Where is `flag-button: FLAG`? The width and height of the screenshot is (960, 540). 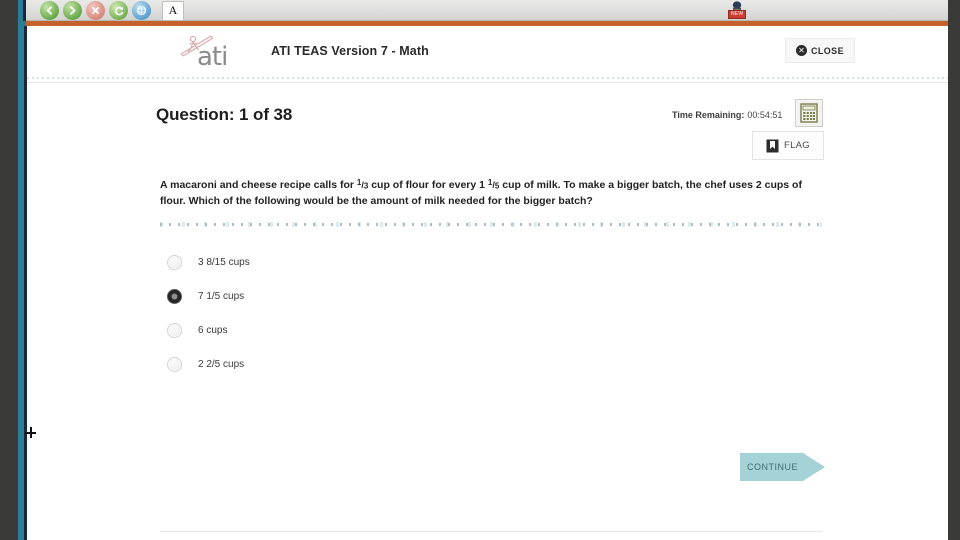 flag-button: FLAG is located at coordinates (788, 145).